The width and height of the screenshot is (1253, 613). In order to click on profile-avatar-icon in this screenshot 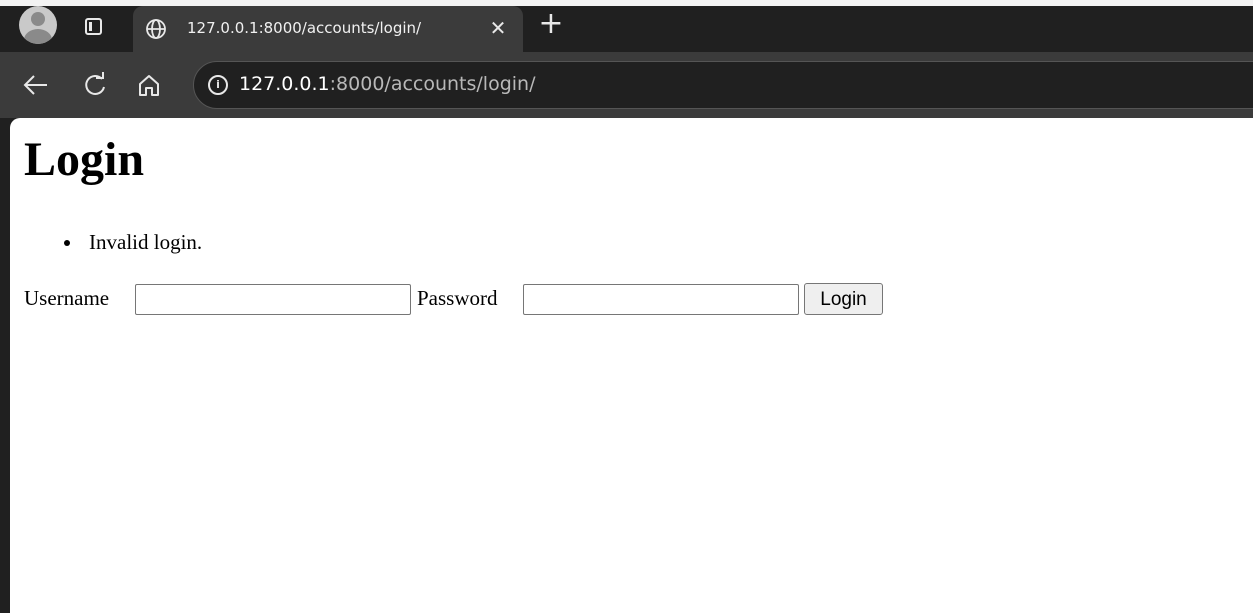, I will do `click(38, 25)`.